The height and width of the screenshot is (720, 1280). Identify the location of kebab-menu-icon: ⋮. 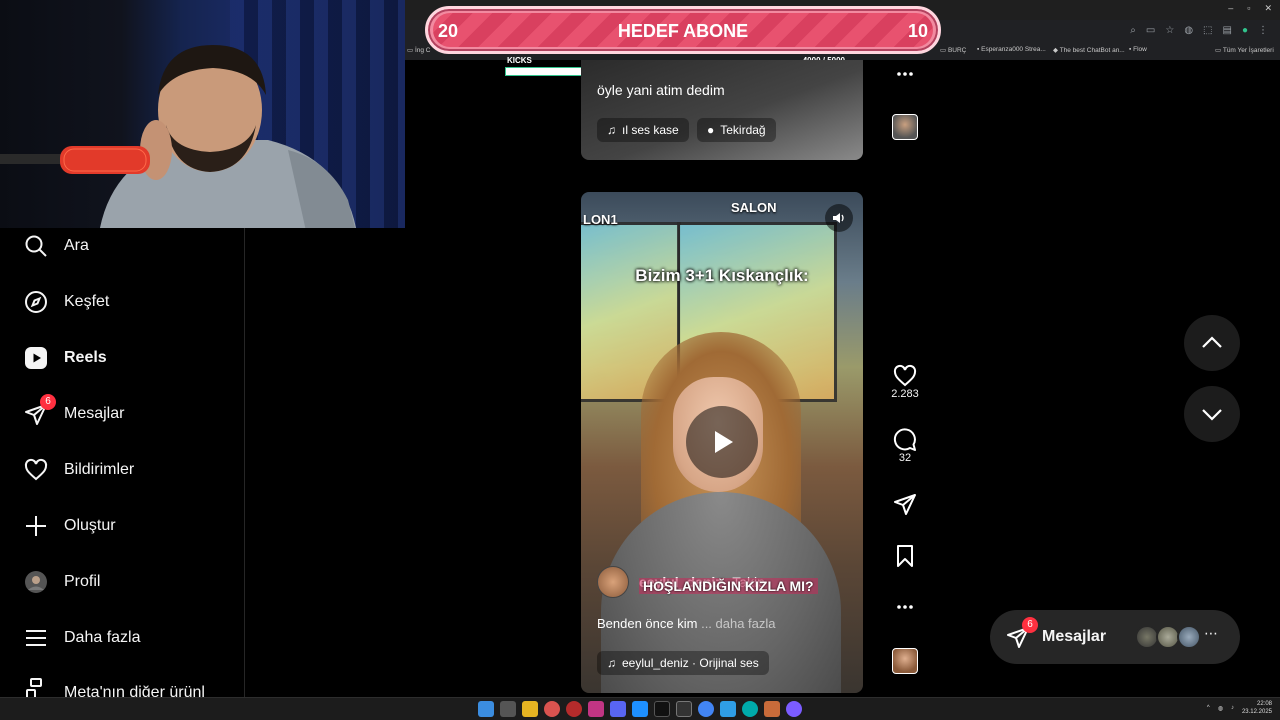
(1263, 30).